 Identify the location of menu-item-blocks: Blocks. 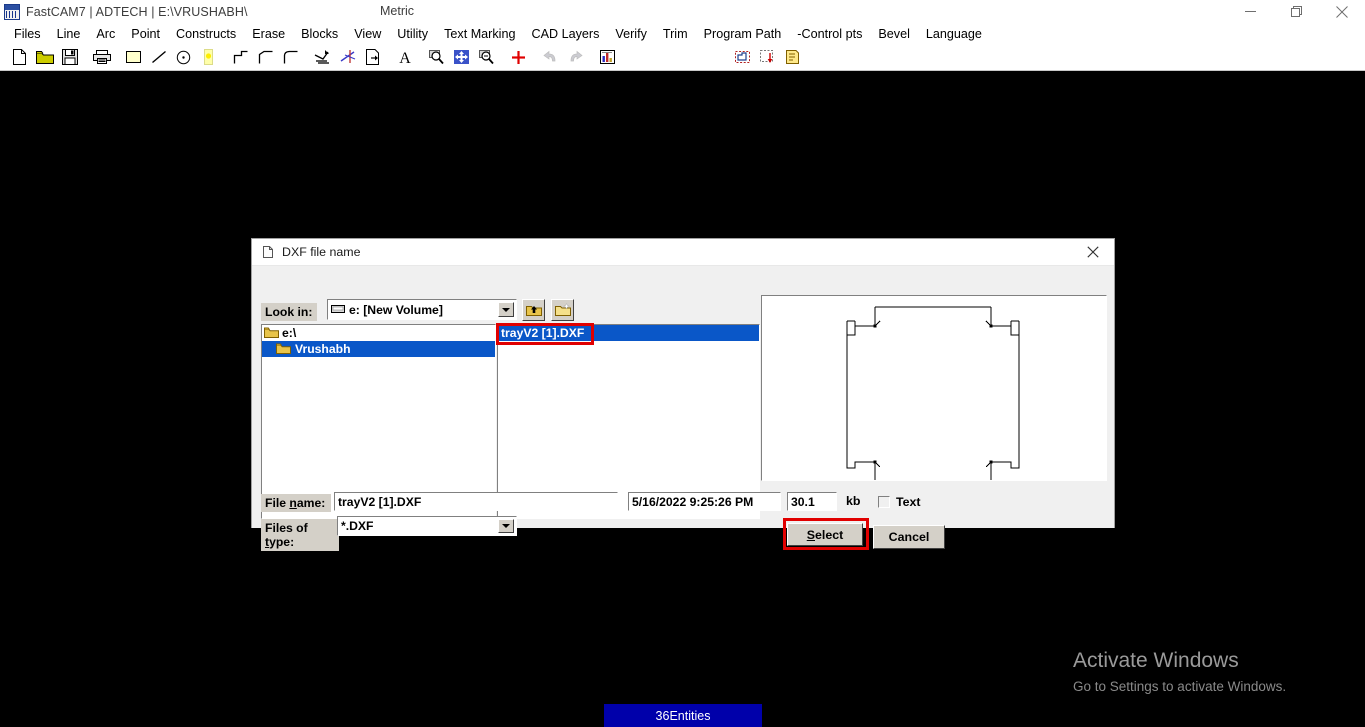
(319, 34).